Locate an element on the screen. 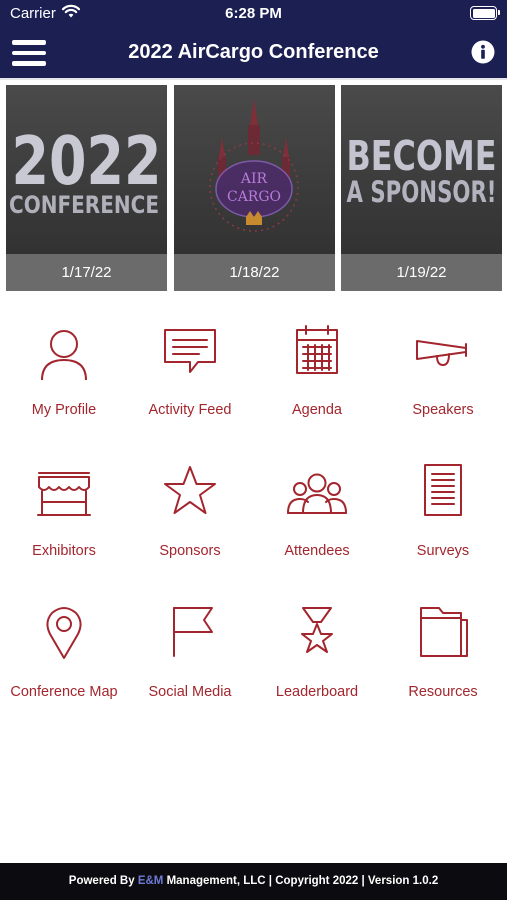 This screenshot has height=900, width=507. tile-1-line-1: 2022 is located at coordinates (87, 161).